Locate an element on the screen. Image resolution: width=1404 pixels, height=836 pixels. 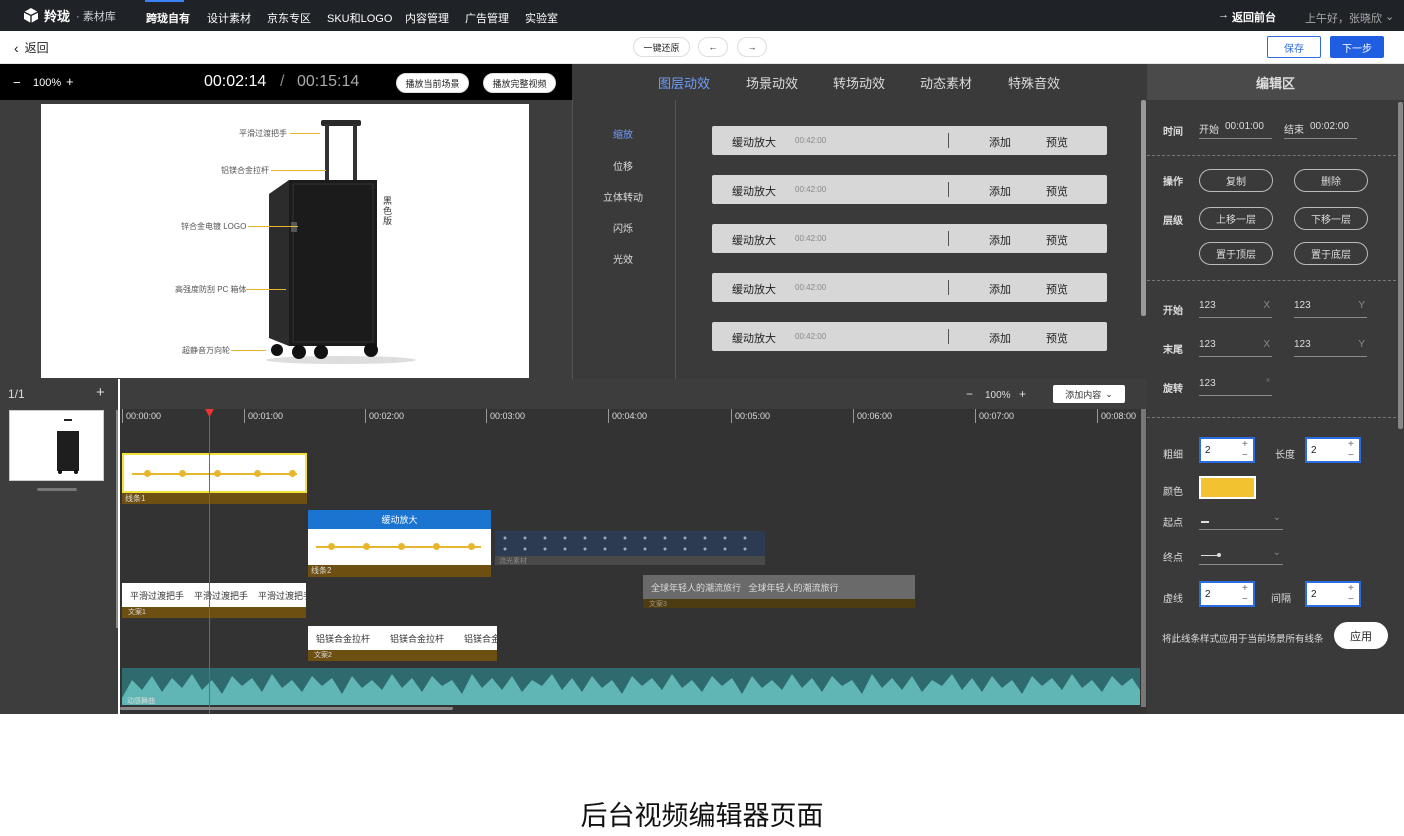
tab-dynamic-materials: 动态素材 is located at coordinates (946, 82).